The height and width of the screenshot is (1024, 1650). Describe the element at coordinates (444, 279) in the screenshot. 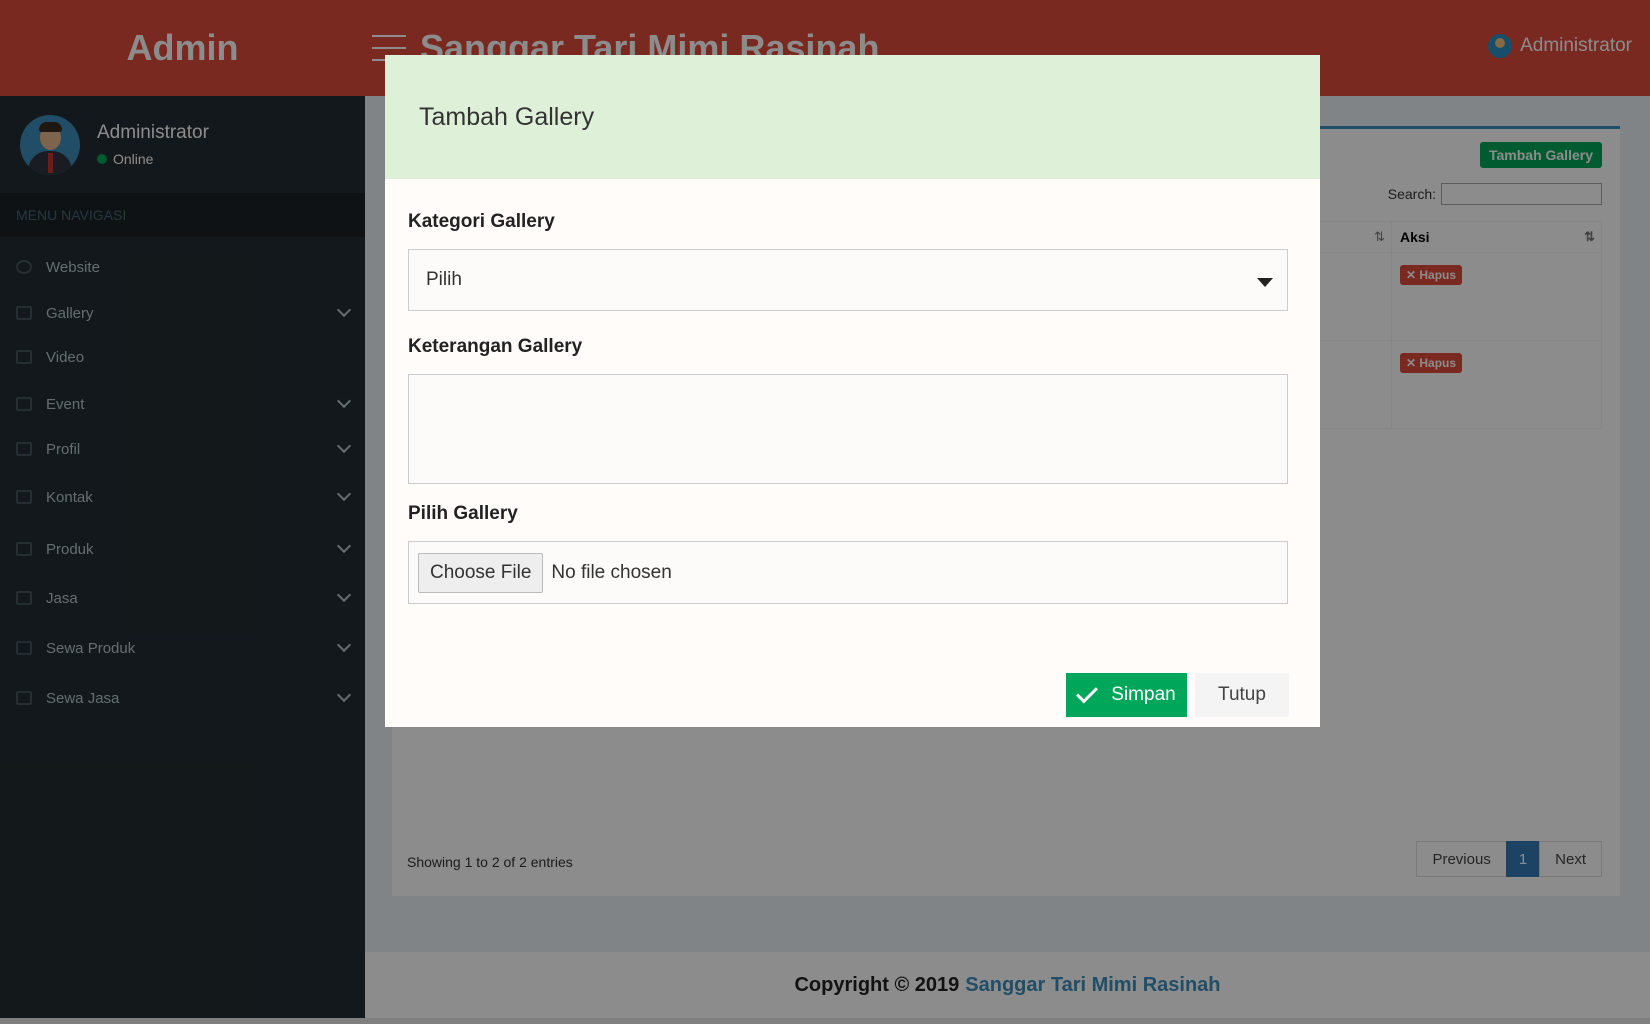

I see `kategori-selected-value: Pilih` at that location.